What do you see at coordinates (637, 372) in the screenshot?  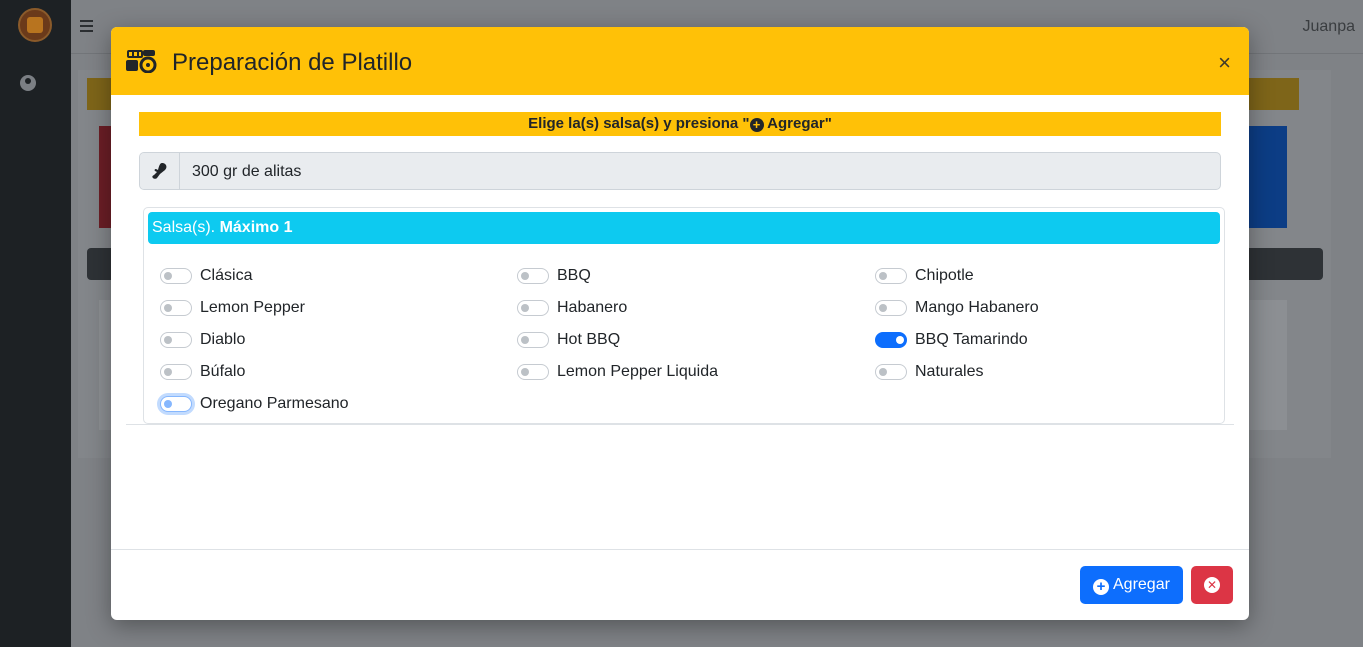 I see `salsa-option-label: Lemon Pepper Liquida` at bounding box center [637, 372].